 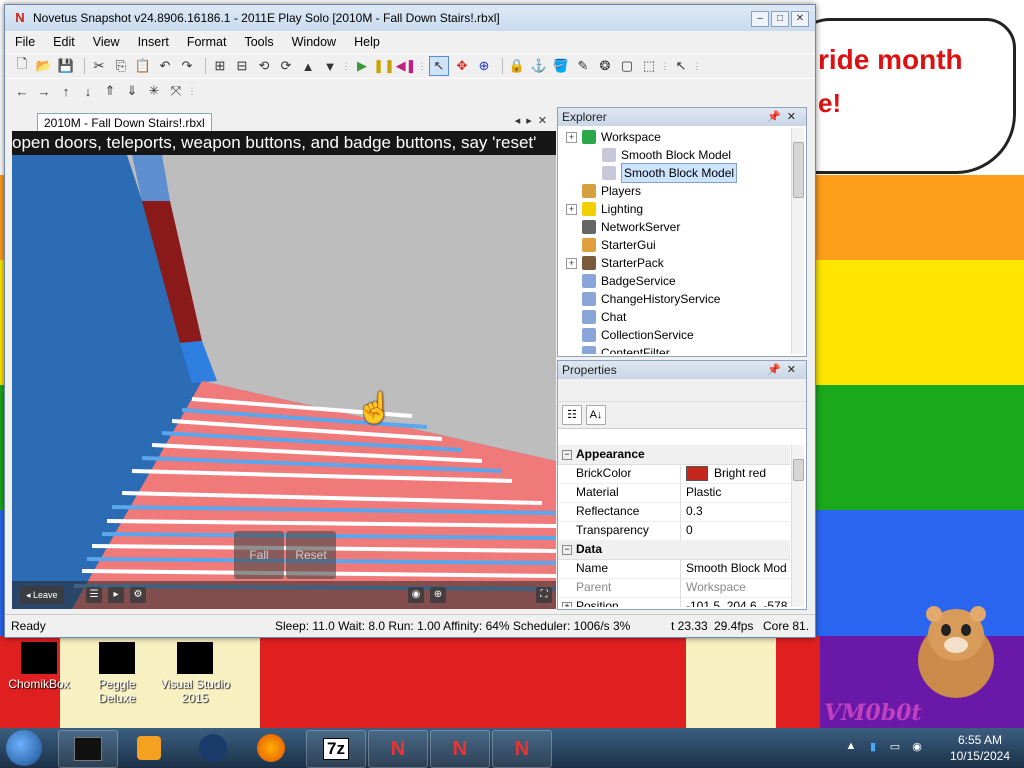 I want to click on lock-icon: 🔒, so click(x=517, y=66).